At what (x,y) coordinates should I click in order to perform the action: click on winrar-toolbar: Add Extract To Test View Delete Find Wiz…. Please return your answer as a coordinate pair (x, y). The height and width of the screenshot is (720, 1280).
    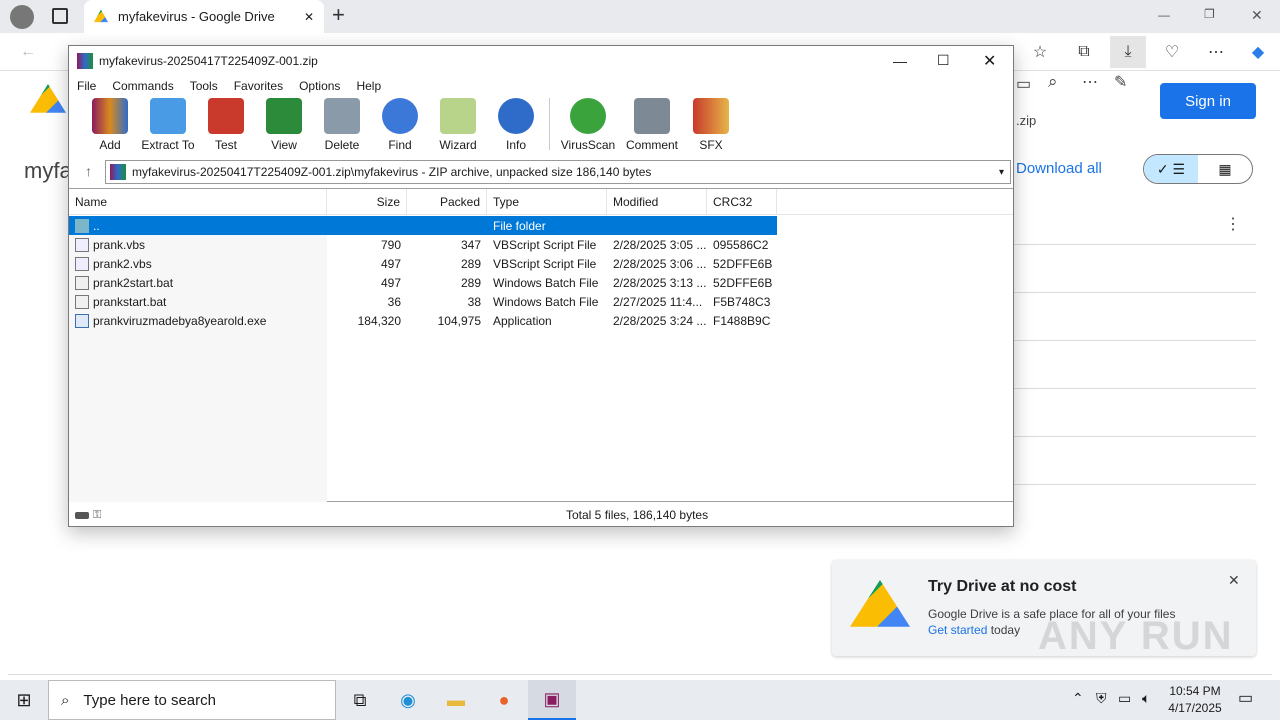
    Looking at the image, I should click on (541, 127).